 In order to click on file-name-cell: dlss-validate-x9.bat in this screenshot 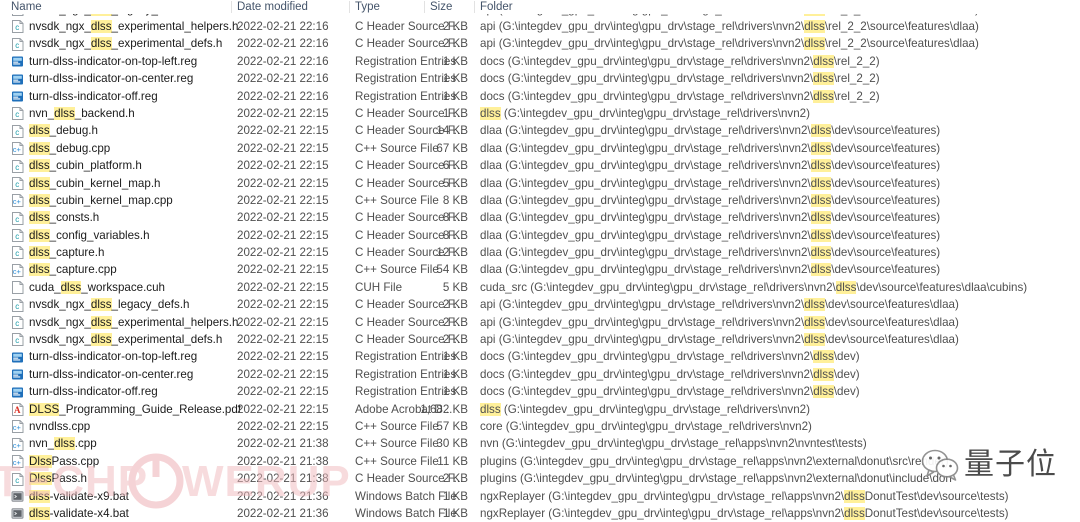, I will do `click(79, 496)`.